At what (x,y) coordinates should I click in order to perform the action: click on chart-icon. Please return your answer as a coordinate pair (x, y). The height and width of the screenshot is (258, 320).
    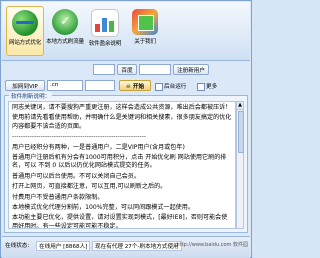
    Looking at the image, I should click on (105, 23).